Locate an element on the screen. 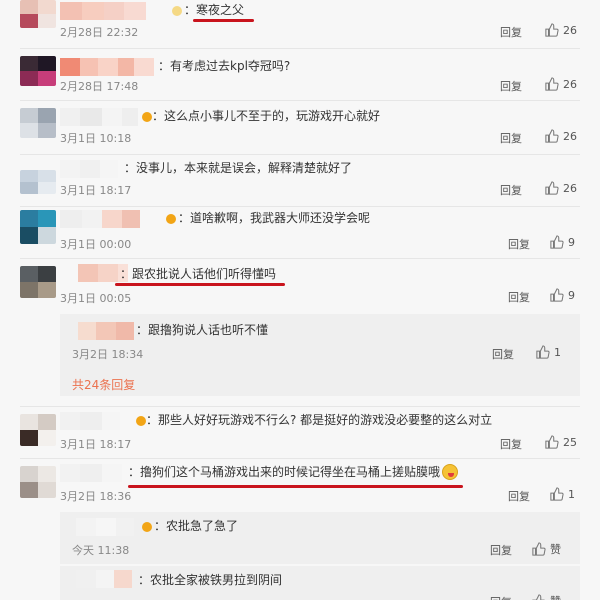 The image size is (600, 600). comment-time: 3月1日 00:05 is located at coordinates (96, 298).